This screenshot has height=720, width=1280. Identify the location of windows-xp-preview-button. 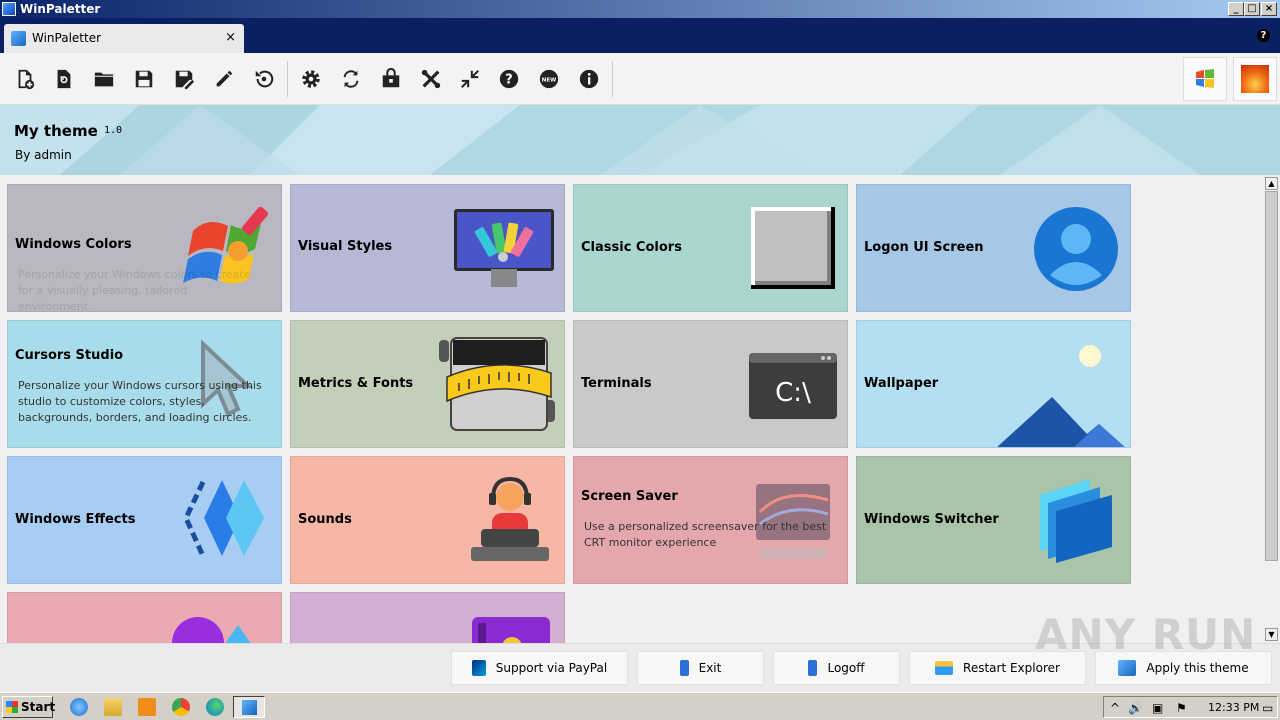
(1205, 79).